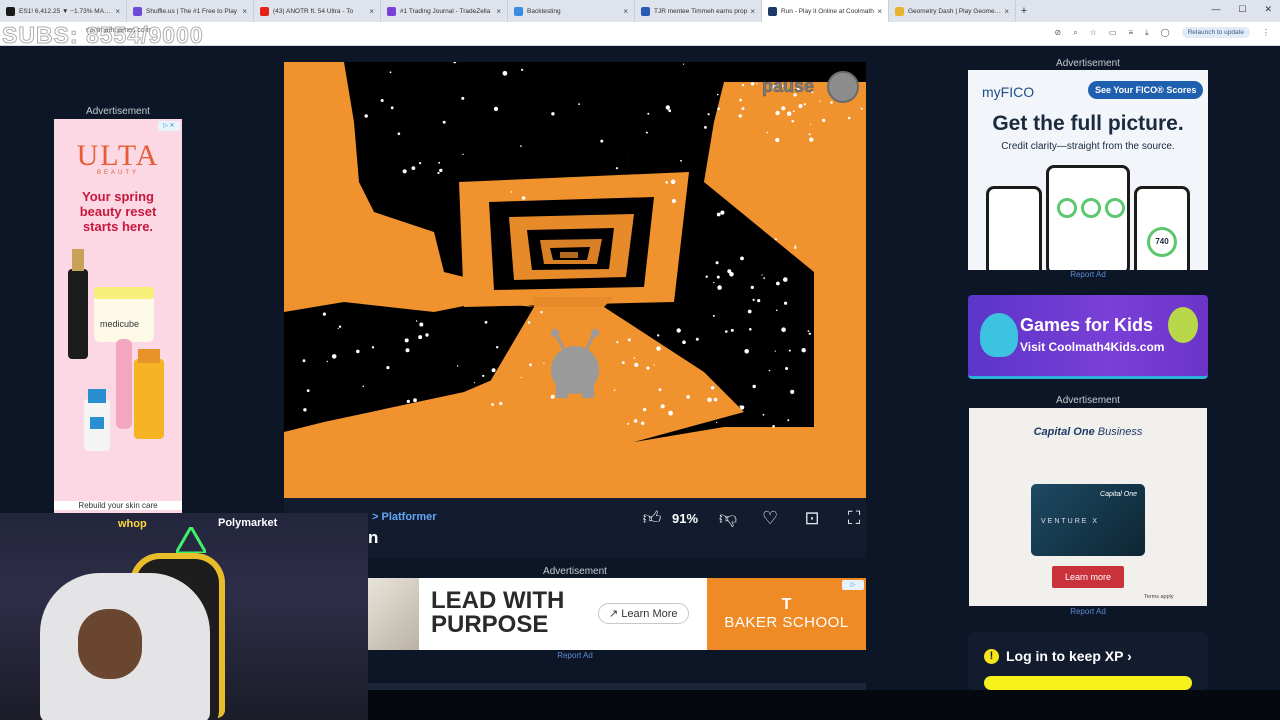 The image size is (1280, 720). What do you see at coordinates (118, 211) in the screenshot?
I see `ulta-headline: Your spring beauty reset starts here.` at bounding box center [118, 211].